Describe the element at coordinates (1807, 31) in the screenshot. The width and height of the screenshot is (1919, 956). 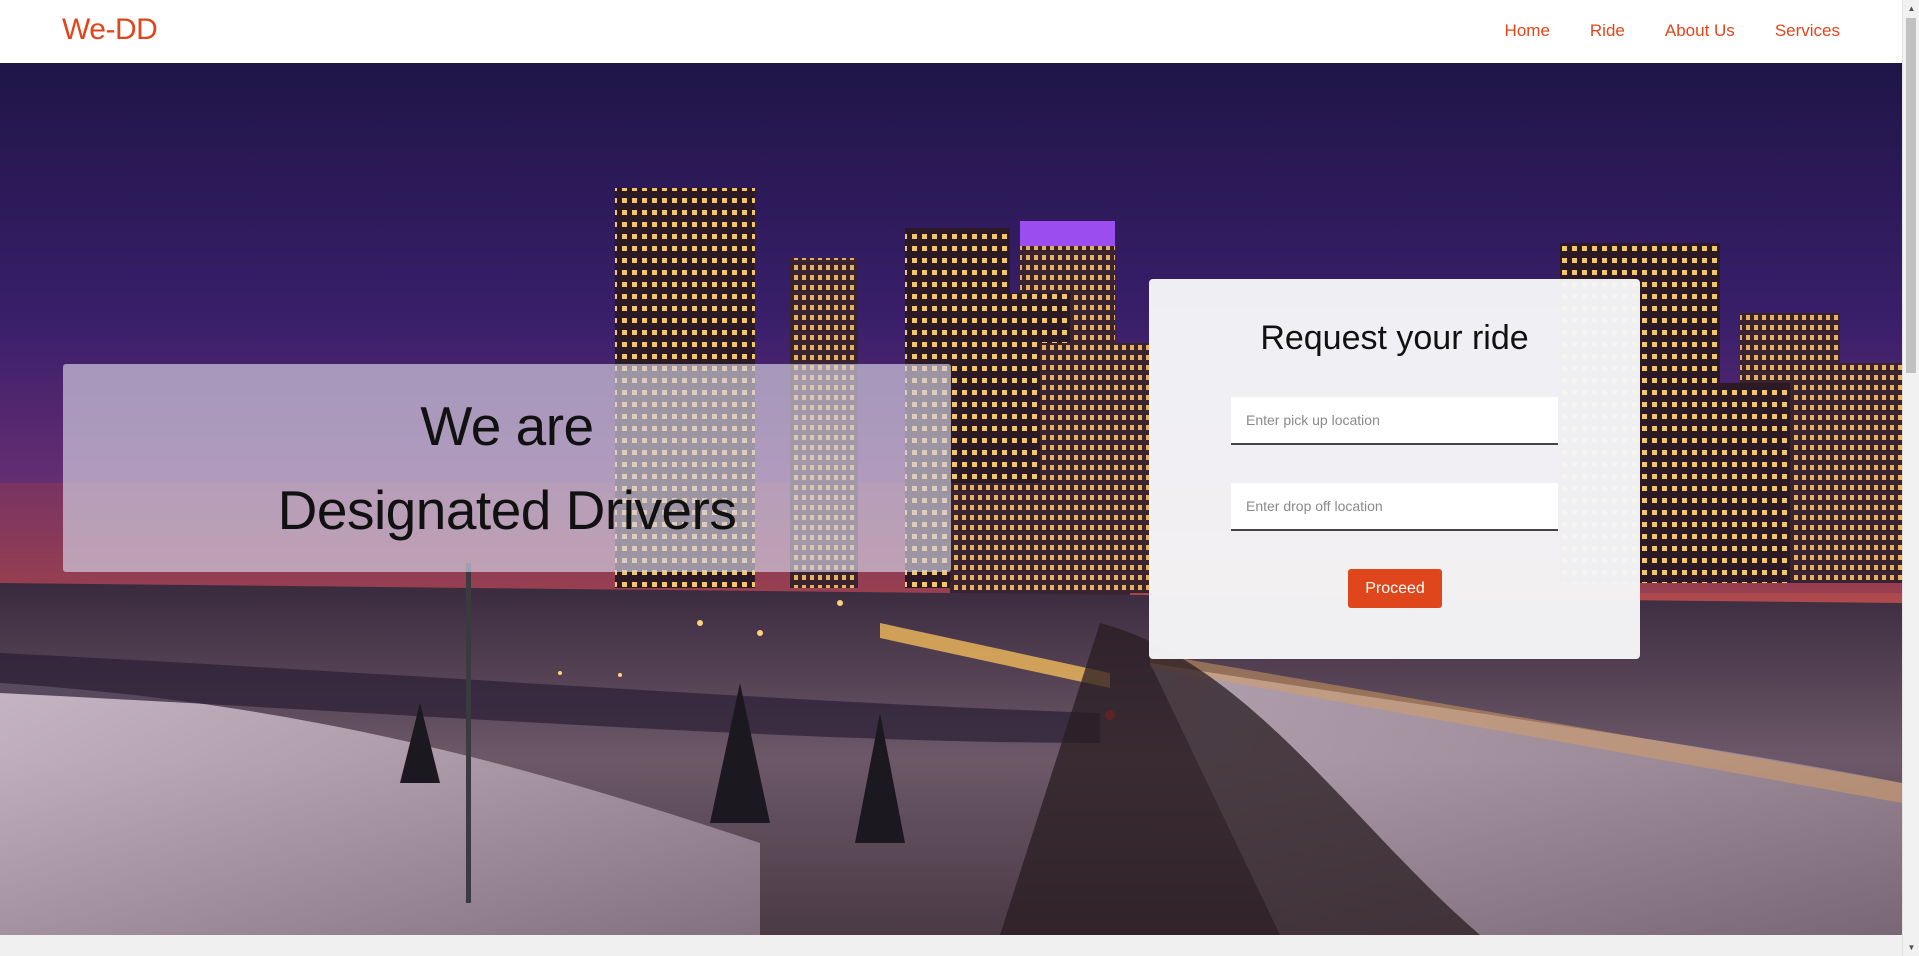
I see `nav-link-services: Services` at that location.